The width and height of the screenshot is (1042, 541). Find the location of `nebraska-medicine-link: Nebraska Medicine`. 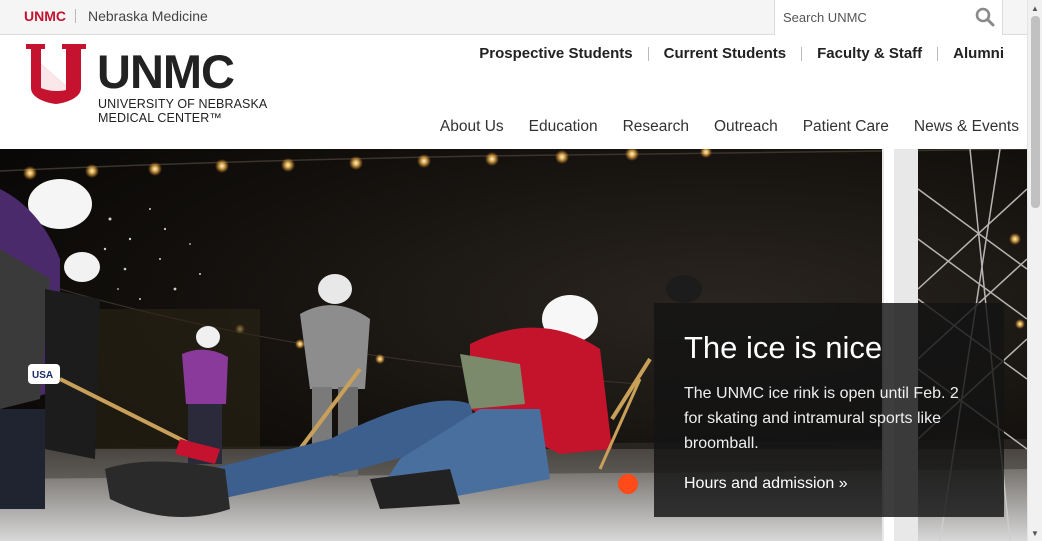

nebraska-medicine-link: Nebraska Medicine is located at coordinates (148, 16).